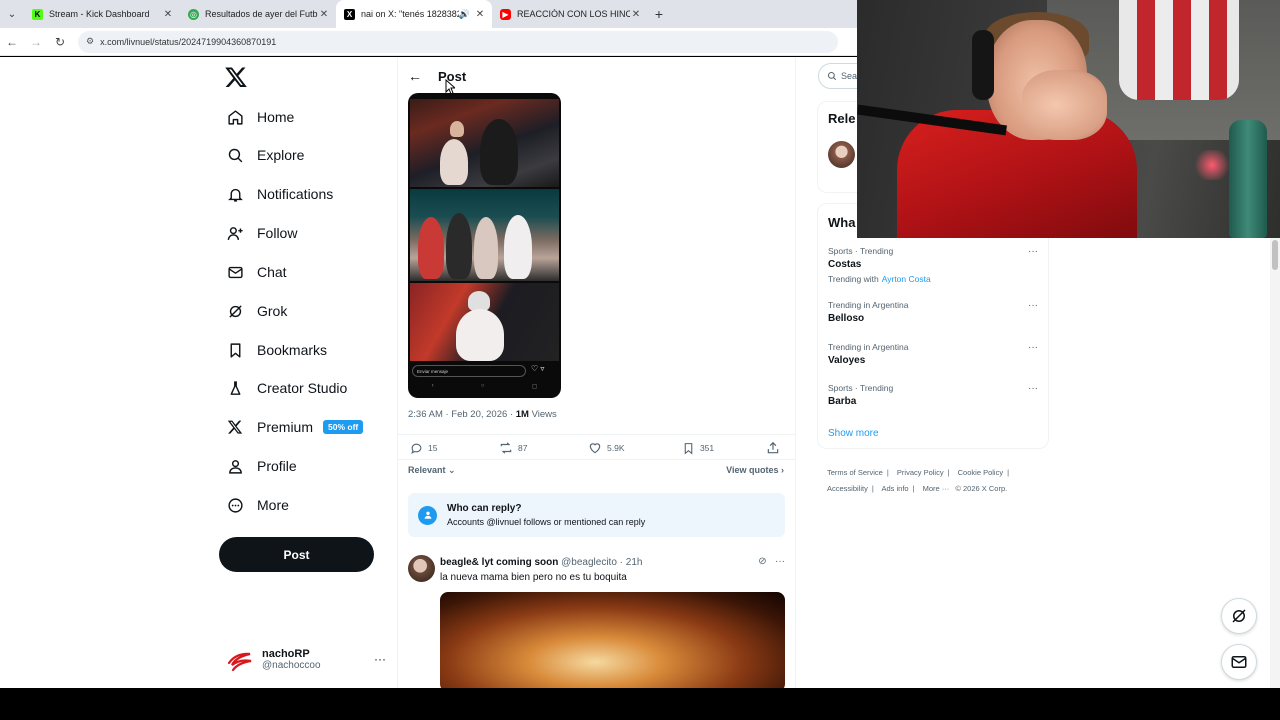 The width and height of the screenshot is (1280, 720). Describe the element at coordinates (236, 77) in the screenshot. I see `x-logo-icon` at that location.